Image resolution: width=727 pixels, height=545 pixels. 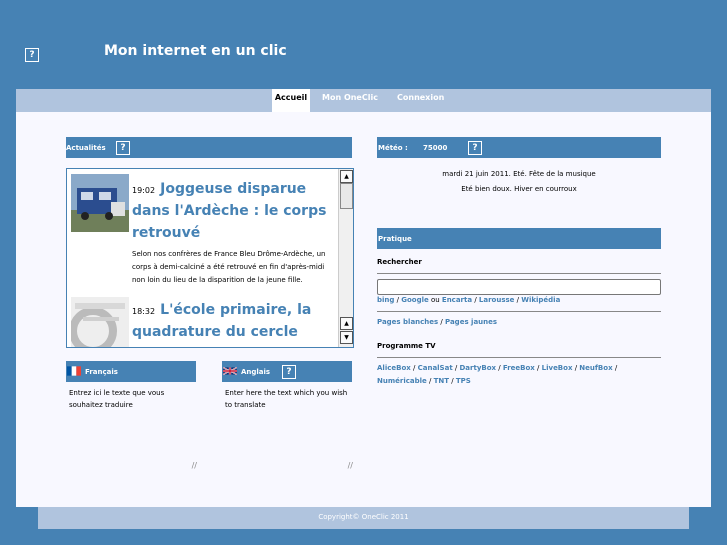 What do you see at coordinates (131, 371) in the screenshot?
I see `translate-fr-header: Français` at bounding box center [131, 371].